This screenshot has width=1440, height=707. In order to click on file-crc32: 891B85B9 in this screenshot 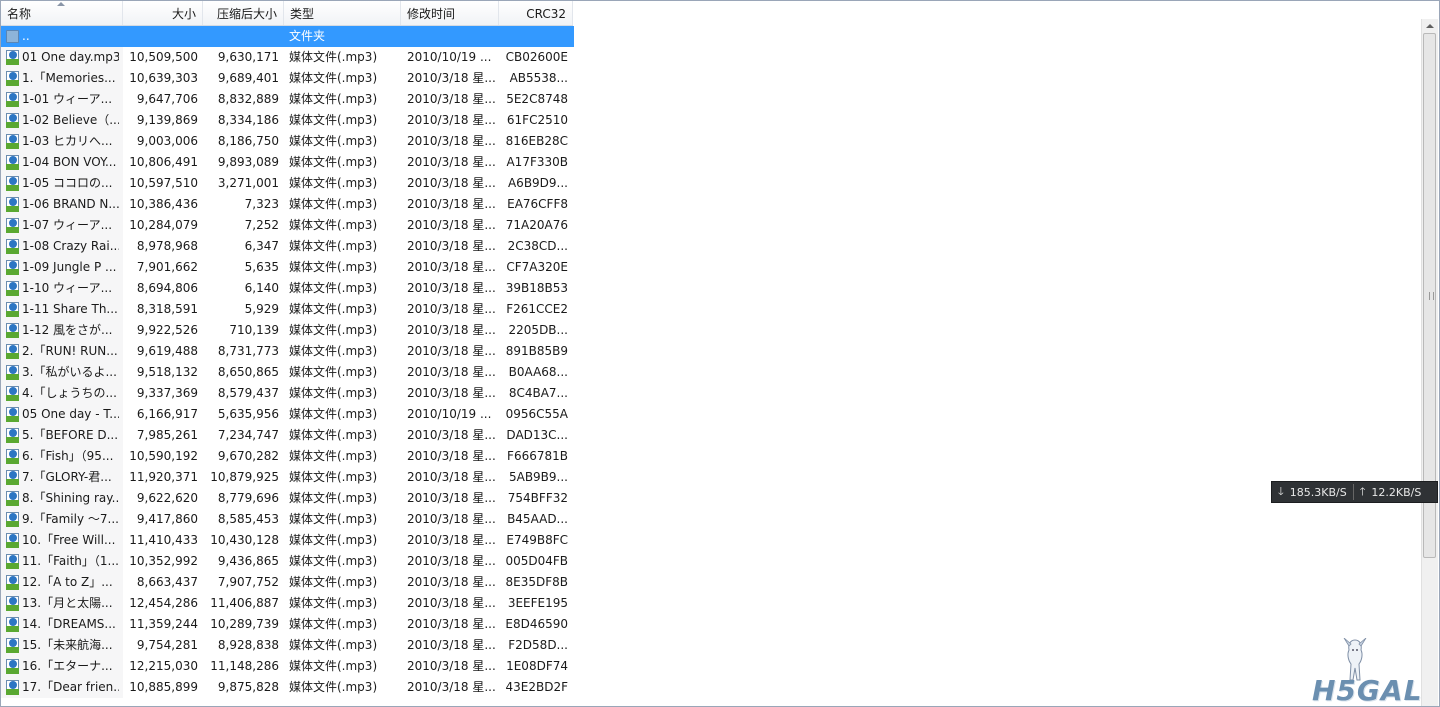, I will do `click(536, 351)`.